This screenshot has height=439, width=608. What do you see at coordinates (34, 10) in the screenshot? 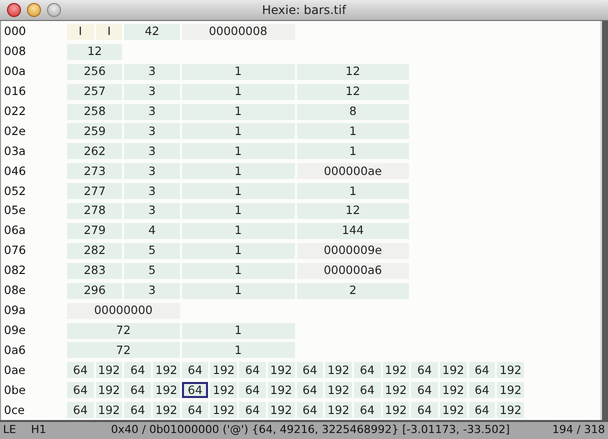
I see `minimize-button` at bounding box center [34, 10].